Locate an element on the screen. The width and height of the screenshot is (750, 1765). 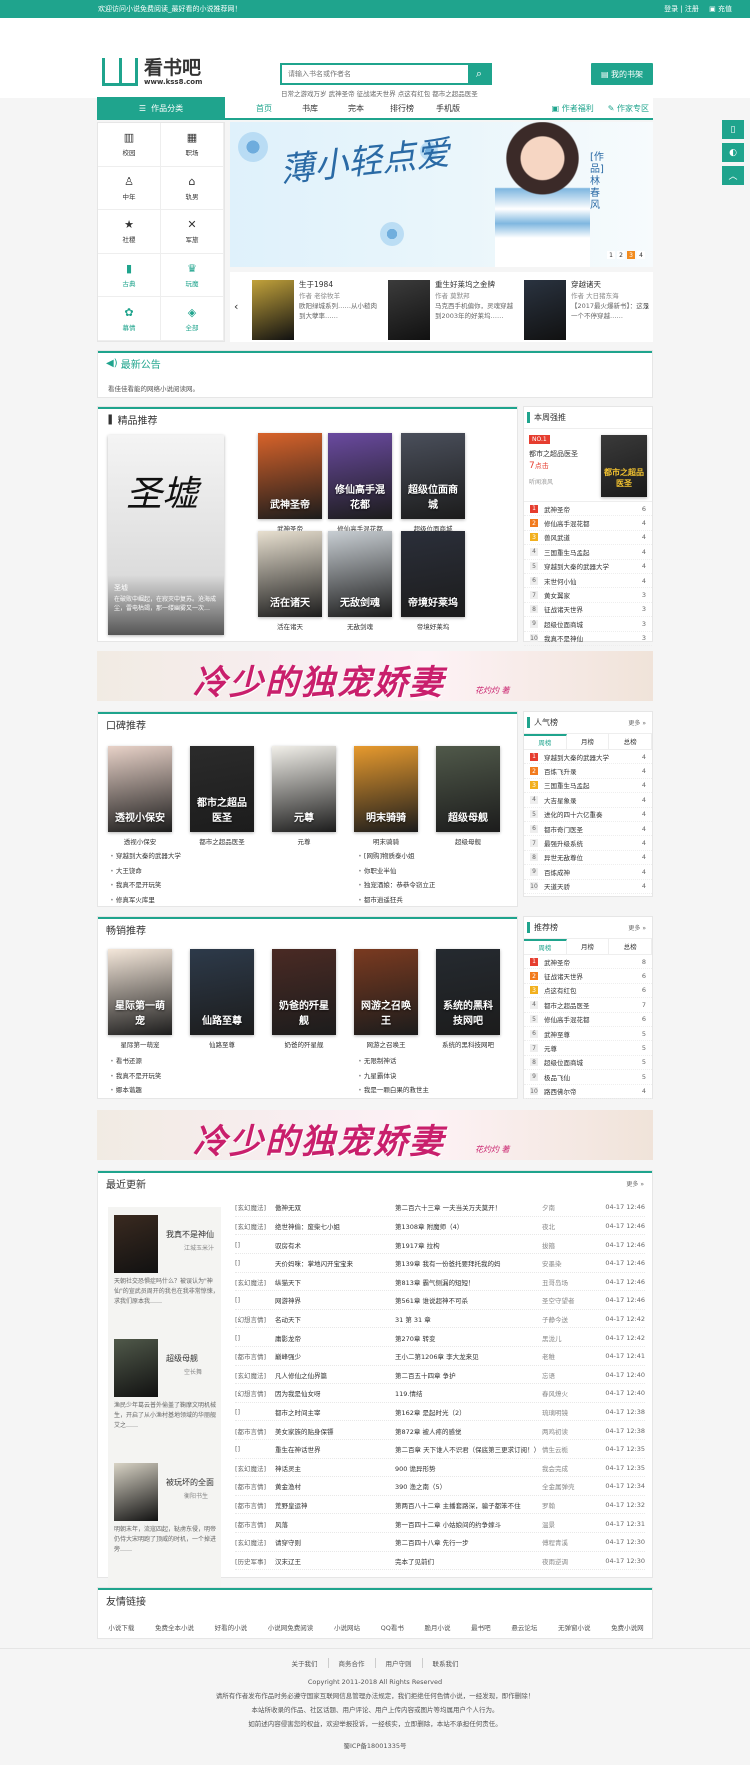
book-cover: 明末骑骑 is located at coordinates (386, 789).